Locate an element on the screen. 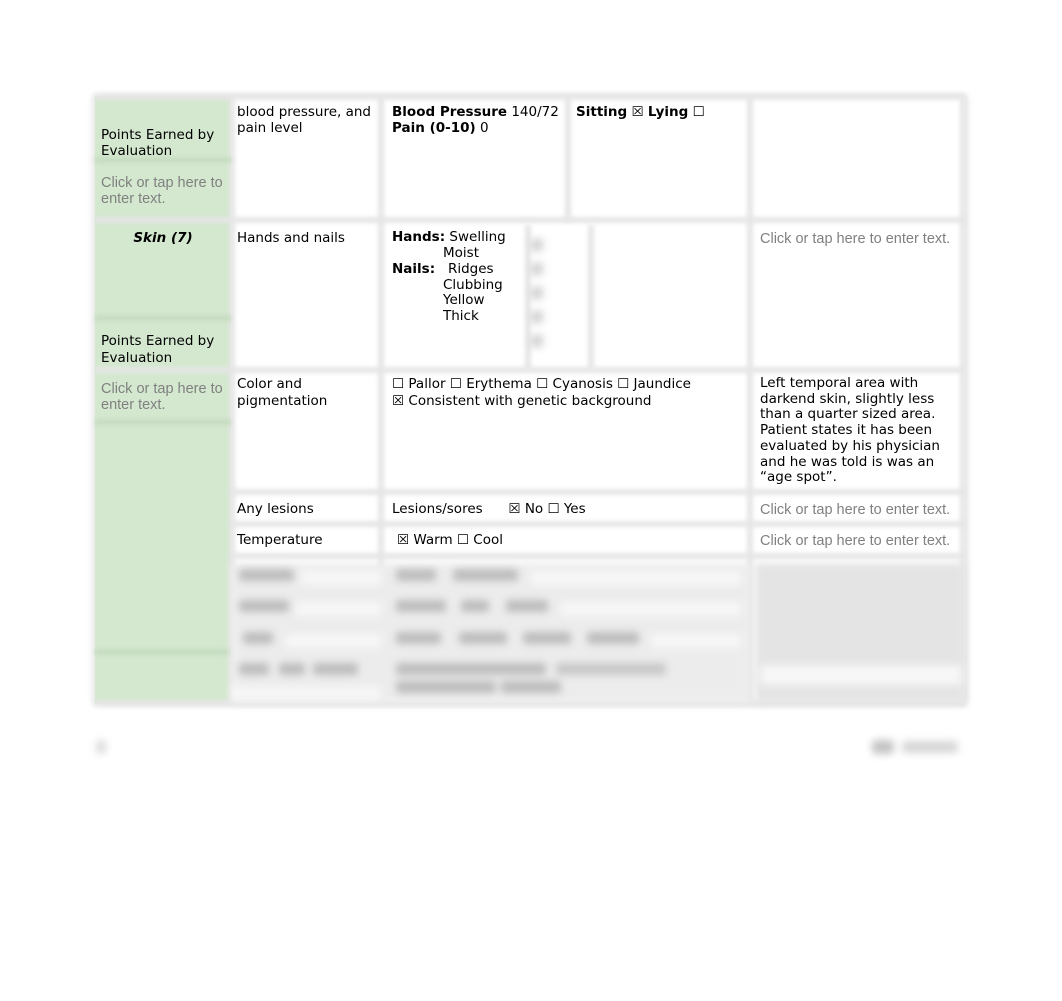 The width and height of the screenshot is (1062, 1001). lesions-comment-input: Click or tap here to enter text. is located at coordinates (859, 510).